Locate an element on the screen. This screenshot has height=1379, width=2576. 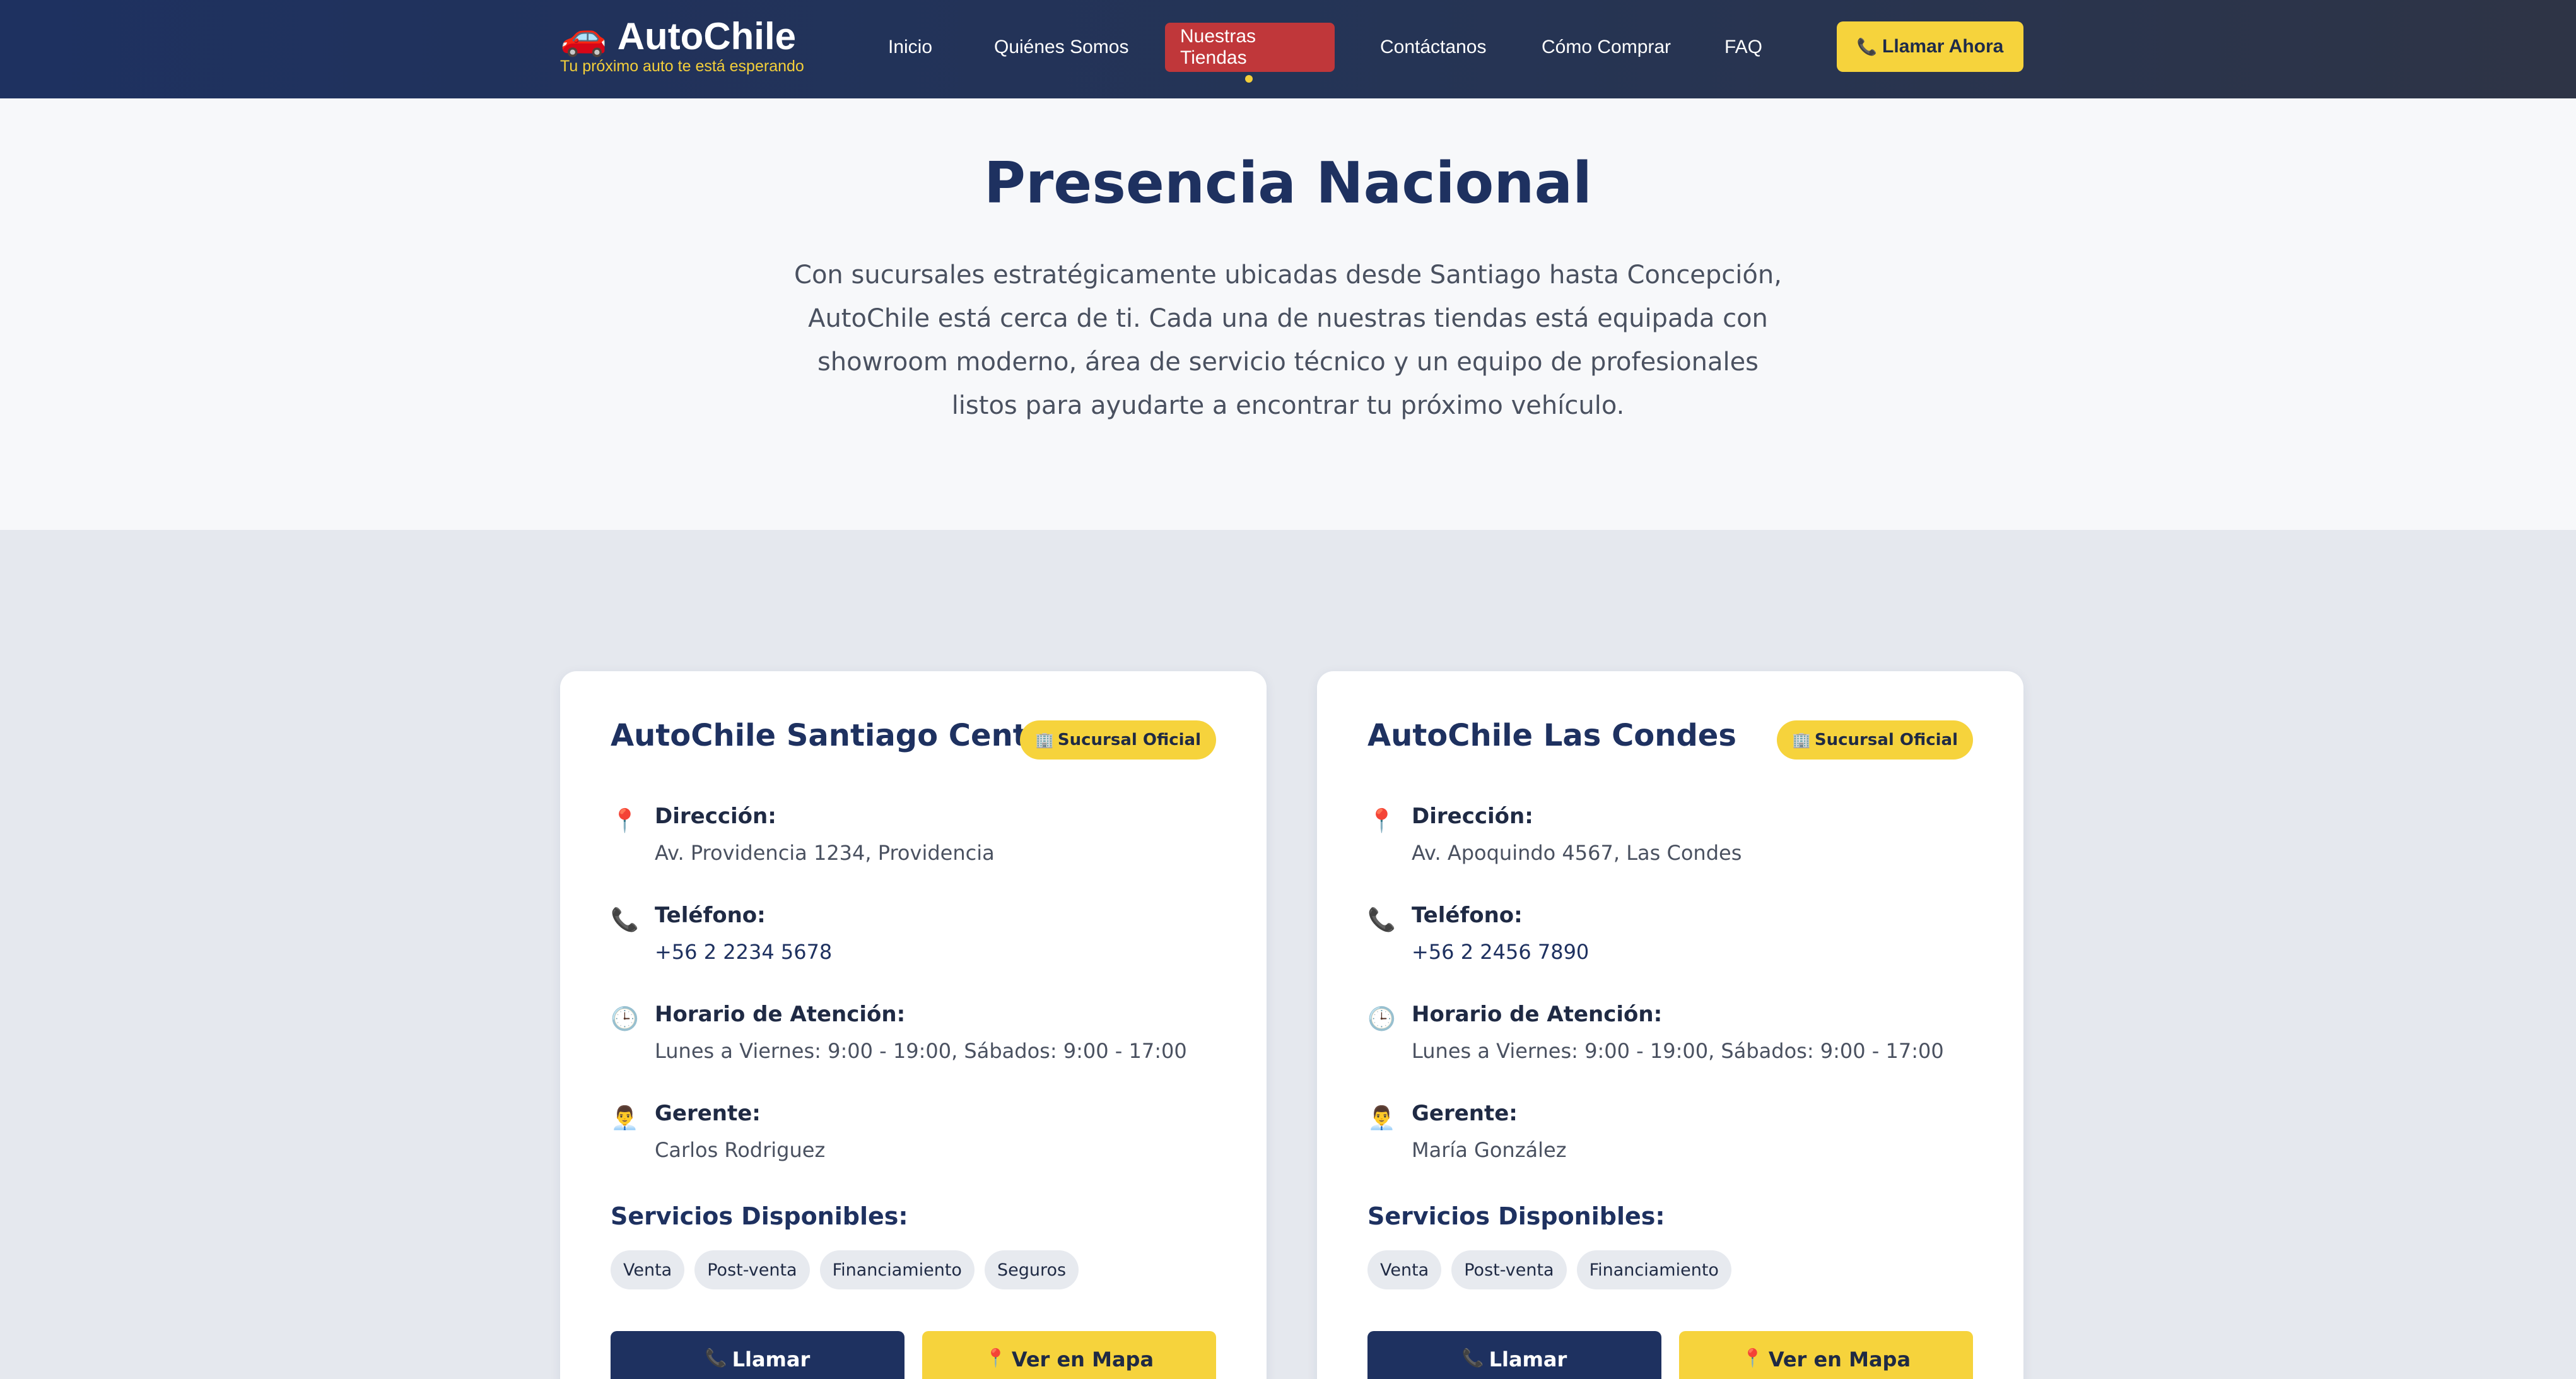
phone-value: +56 2 2456 7890 is located at coordinates (1500, 952).